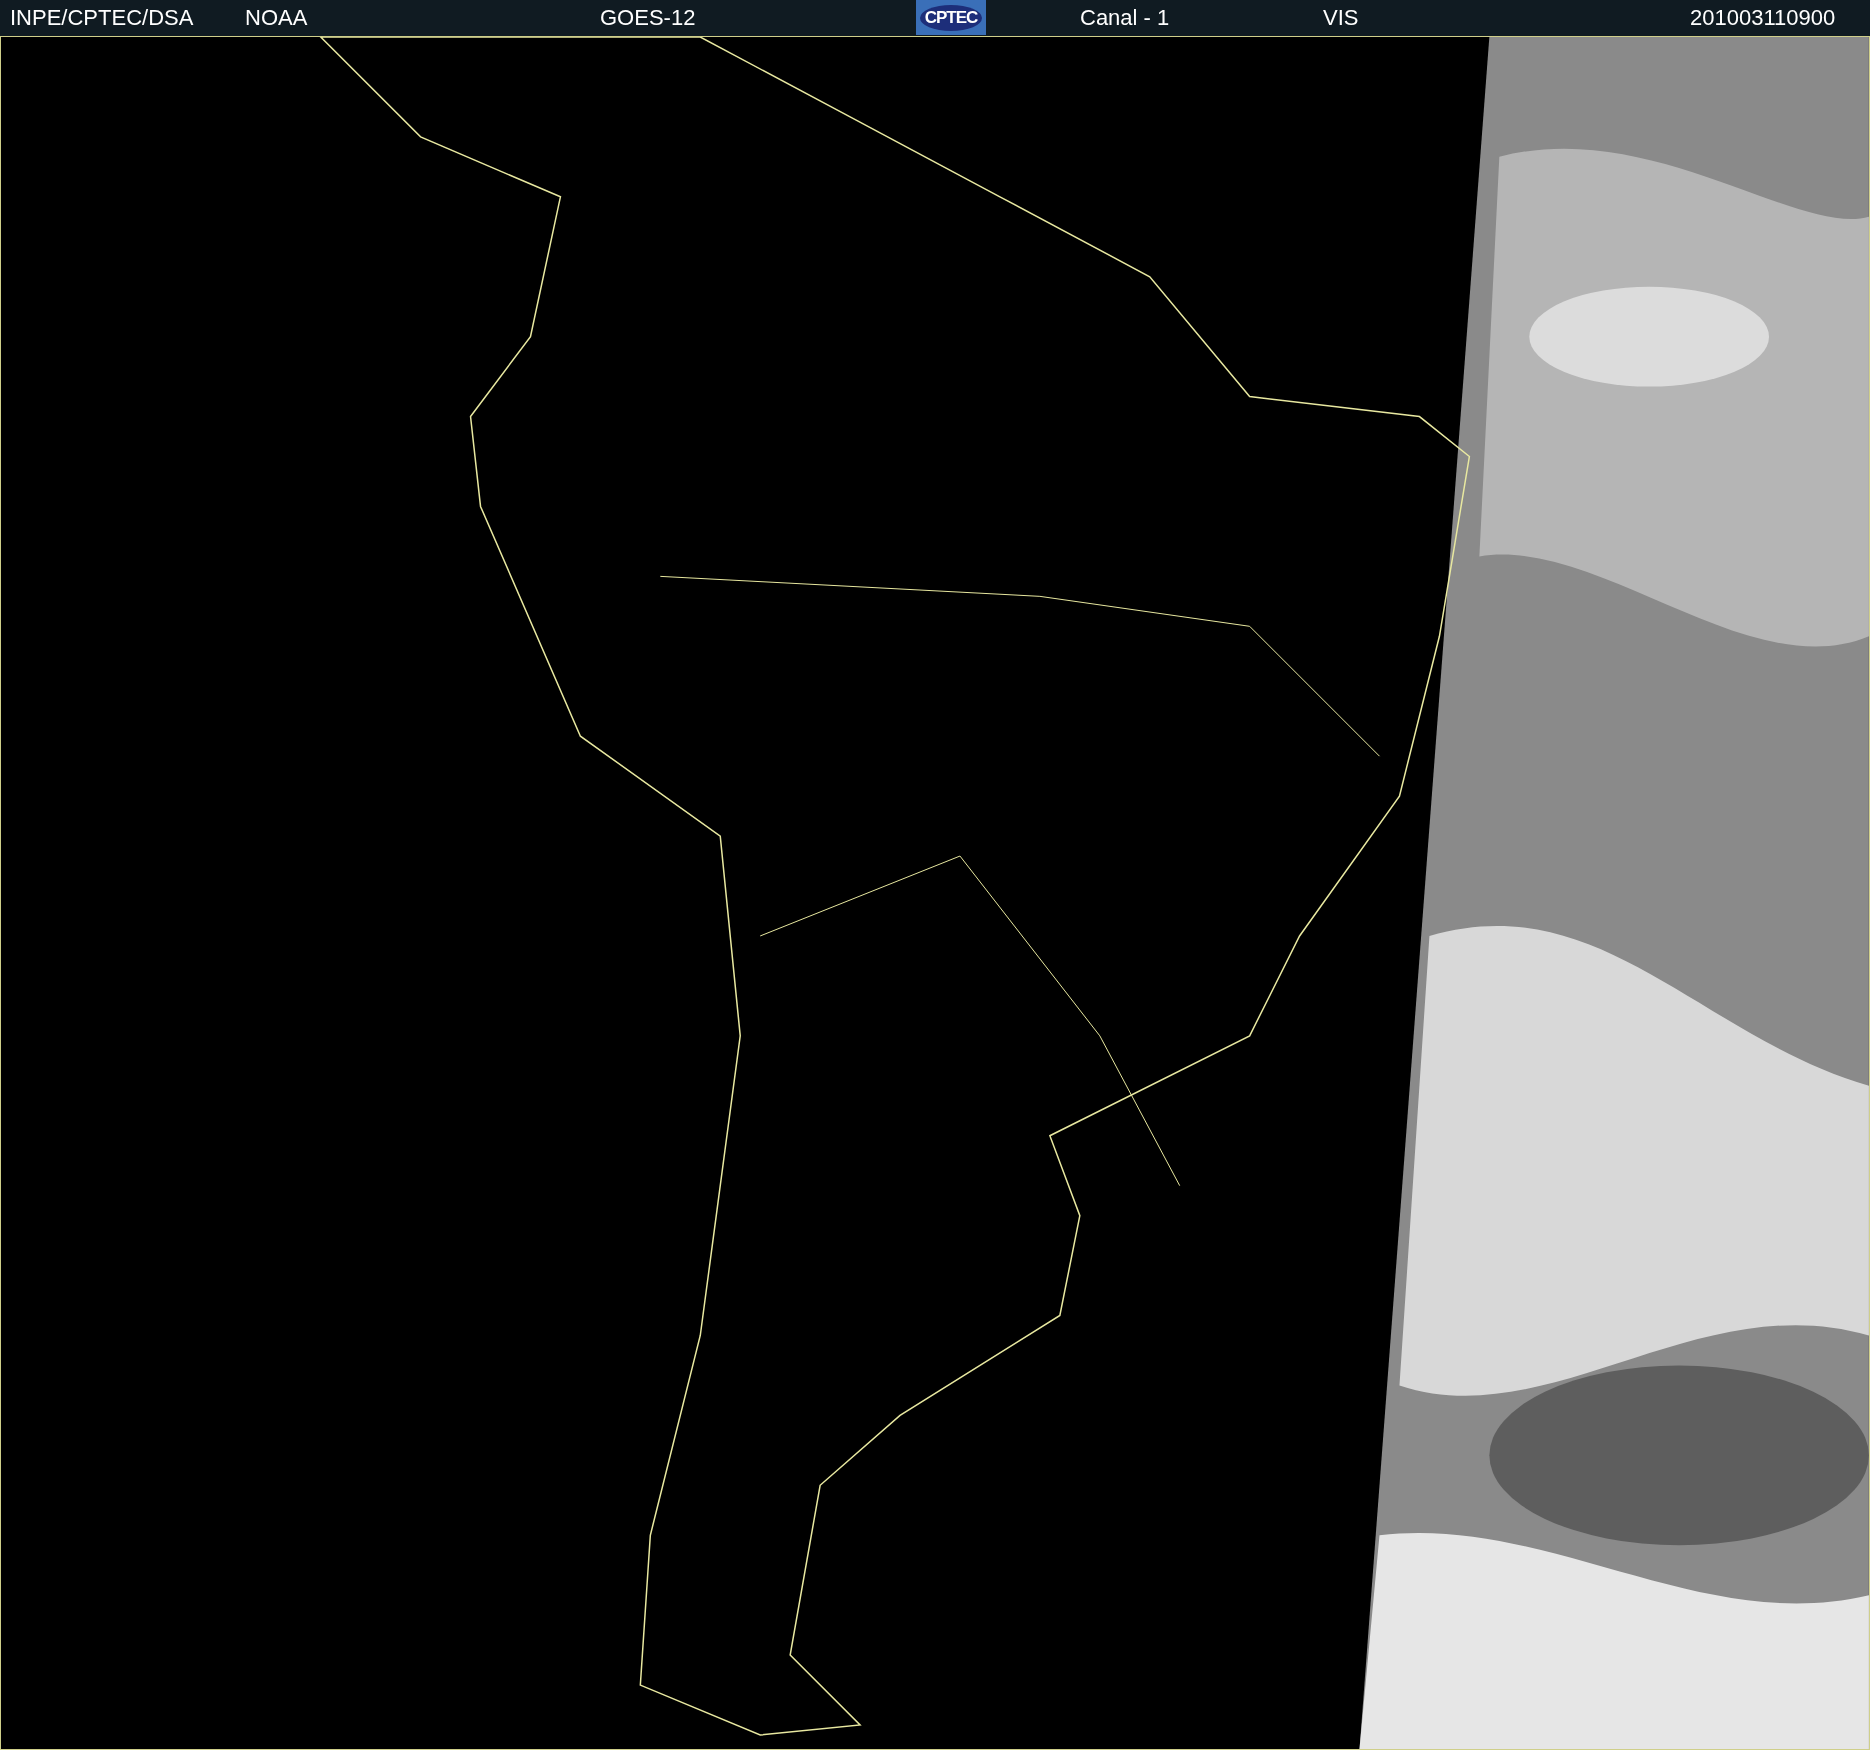 The width and height of the screenshot is (1870, 1750). I want to click on logo: CPTEC, so click(951, 17).